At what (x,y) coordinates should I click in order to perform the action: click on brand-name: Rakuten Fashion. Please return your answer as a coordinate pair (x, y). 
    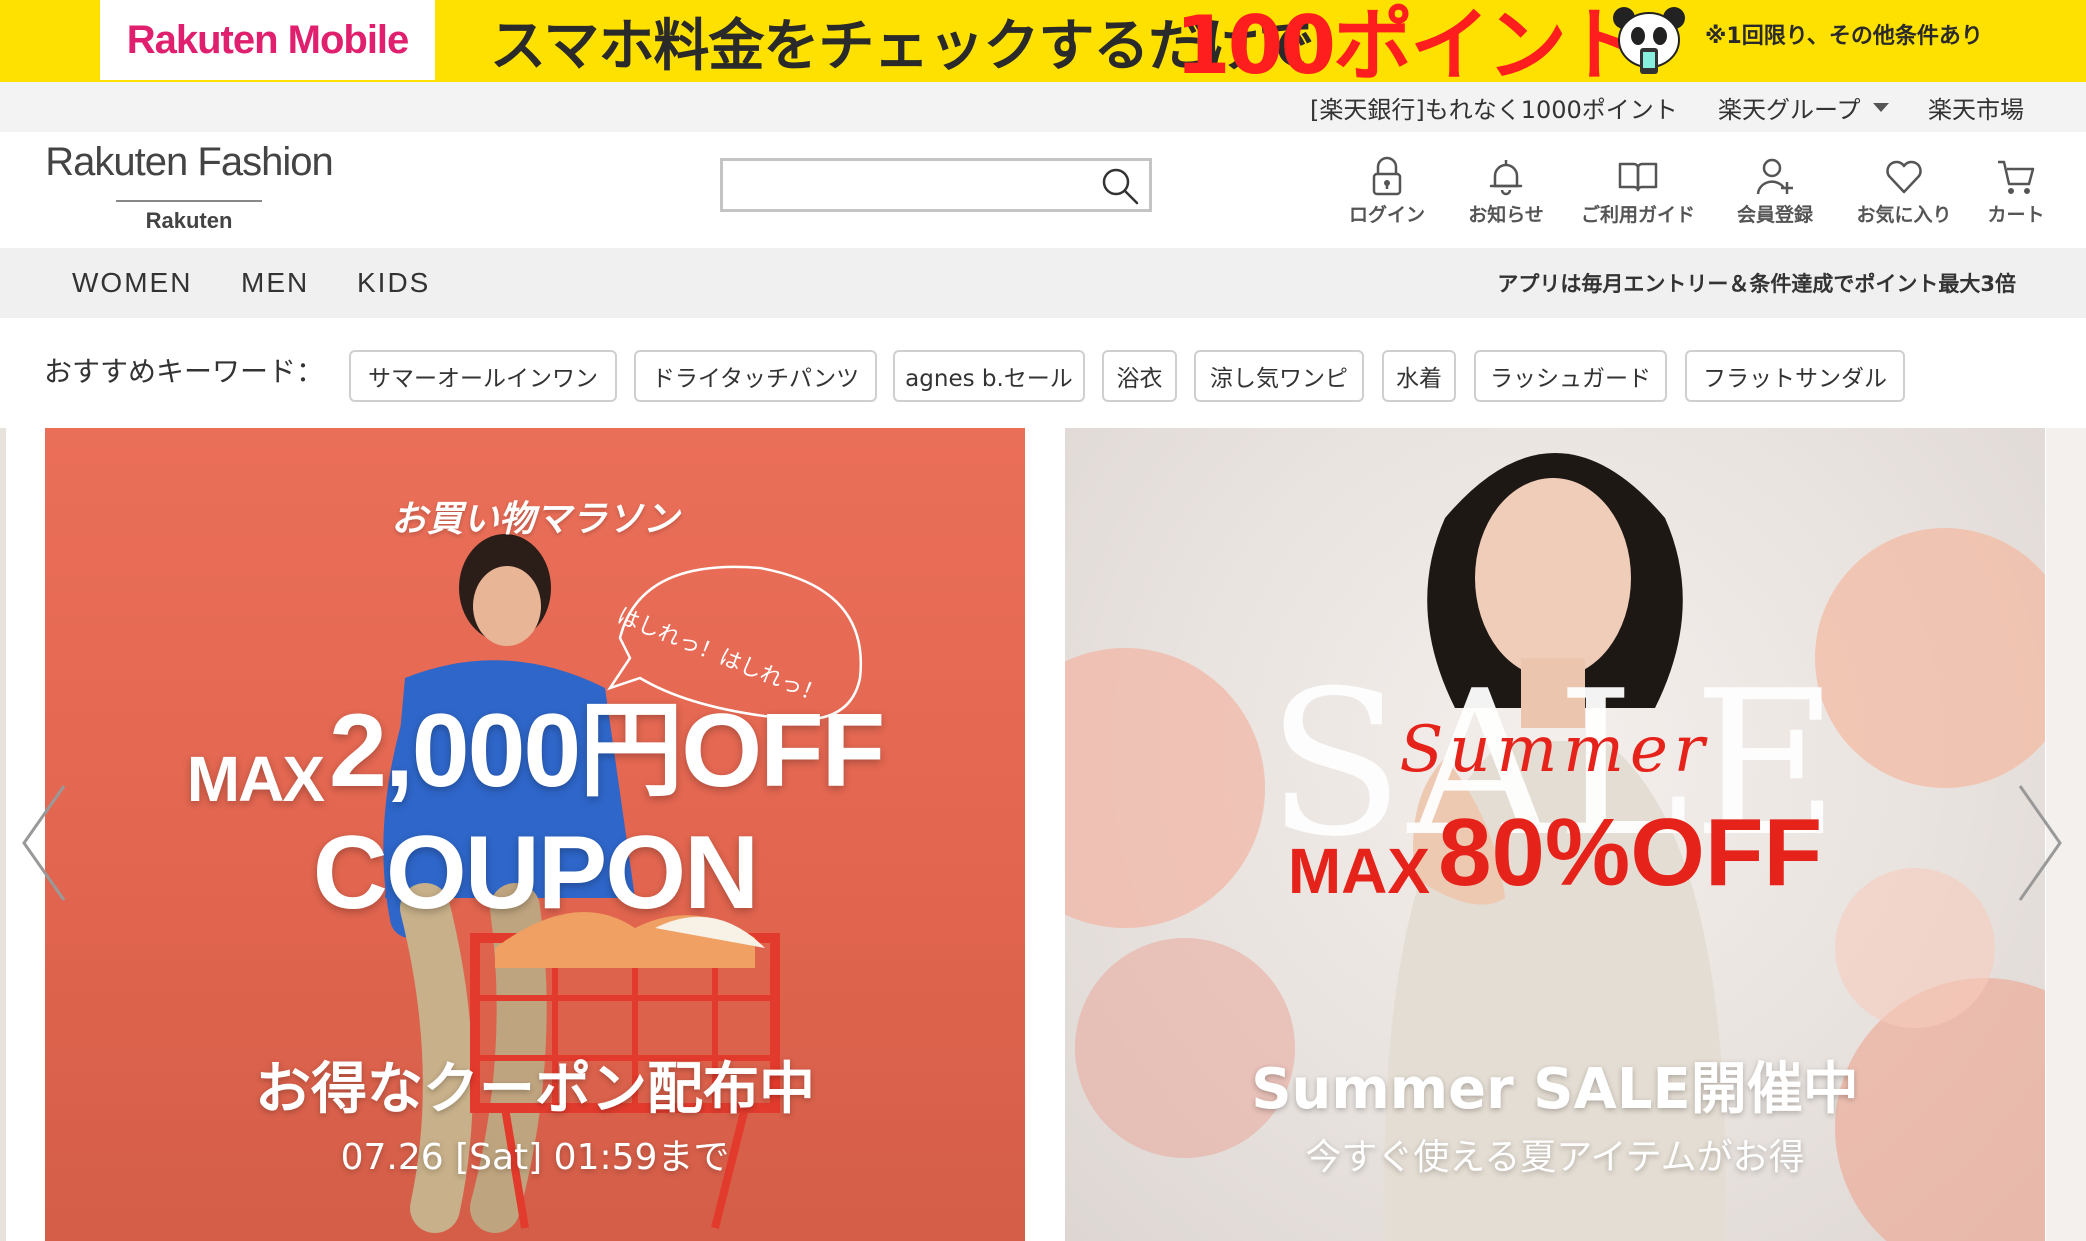
    Looking at the image, I should click on (189, 162).